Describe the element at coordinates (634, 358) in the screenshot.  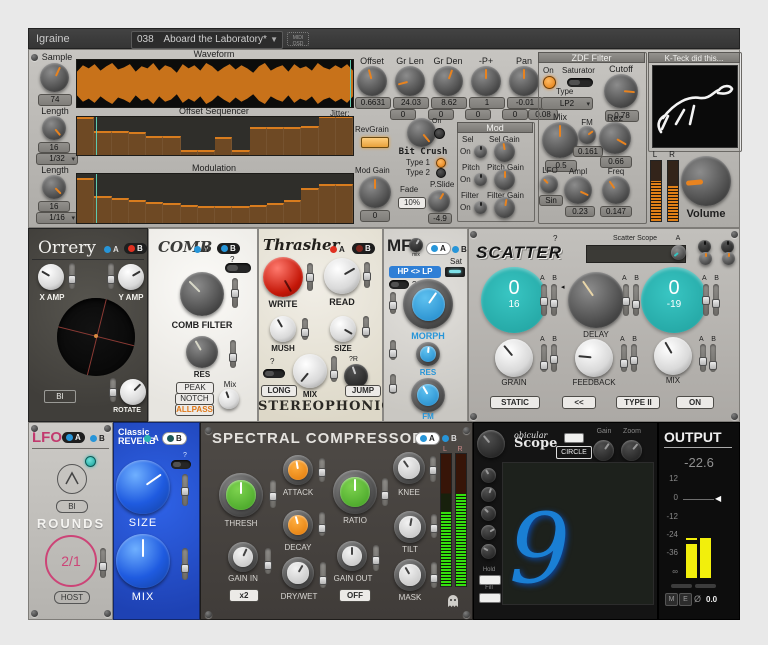
I see `feedback-slider-b` at that location.